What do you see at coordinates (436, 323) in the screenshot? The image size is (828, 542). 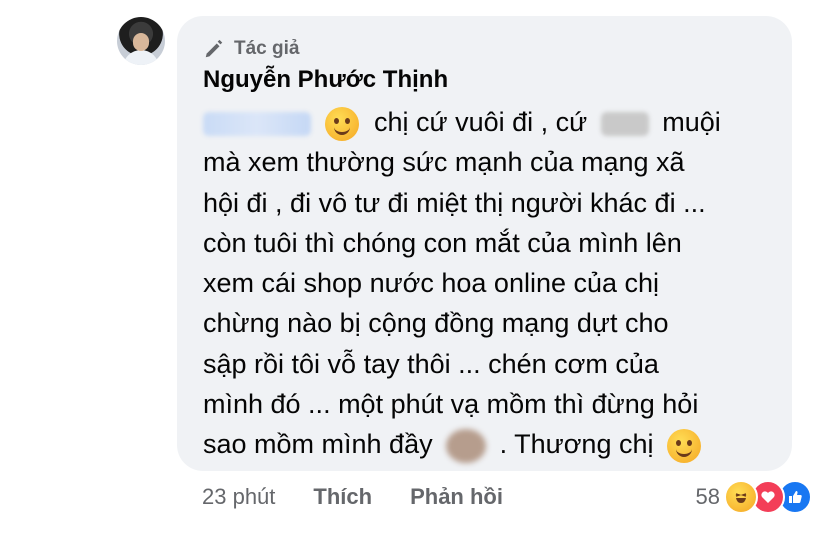 I see `comment-line: chừng nào bị cộng đồng mạng dựt cho` at bounding box center [436, 323].